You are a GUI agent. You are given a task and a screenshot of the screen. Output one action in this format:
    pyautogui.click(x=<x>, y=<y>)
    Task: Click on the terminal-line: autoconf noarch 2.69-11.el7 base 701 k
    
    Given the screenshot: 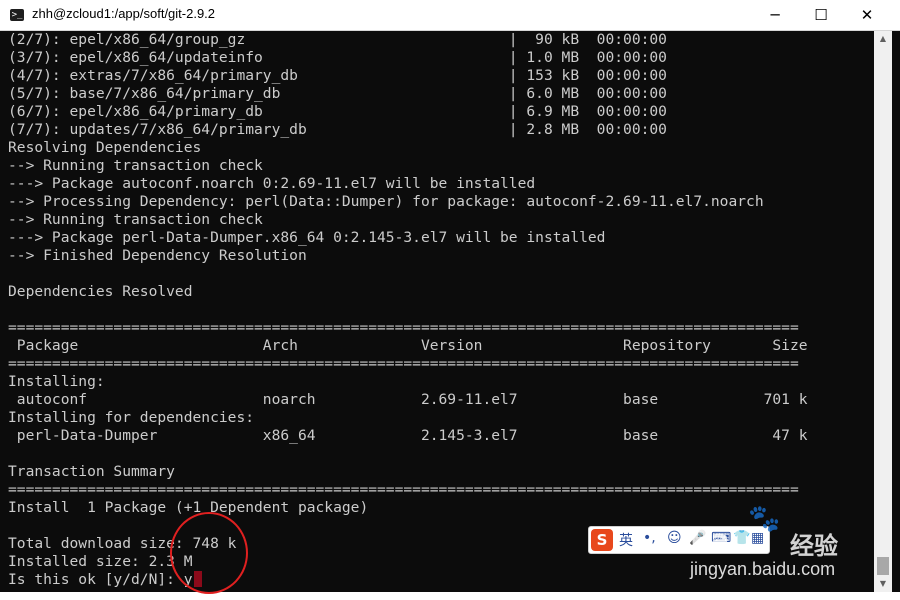 What is the action you would take?
    pyautogui.click(x=408, y=399)
    